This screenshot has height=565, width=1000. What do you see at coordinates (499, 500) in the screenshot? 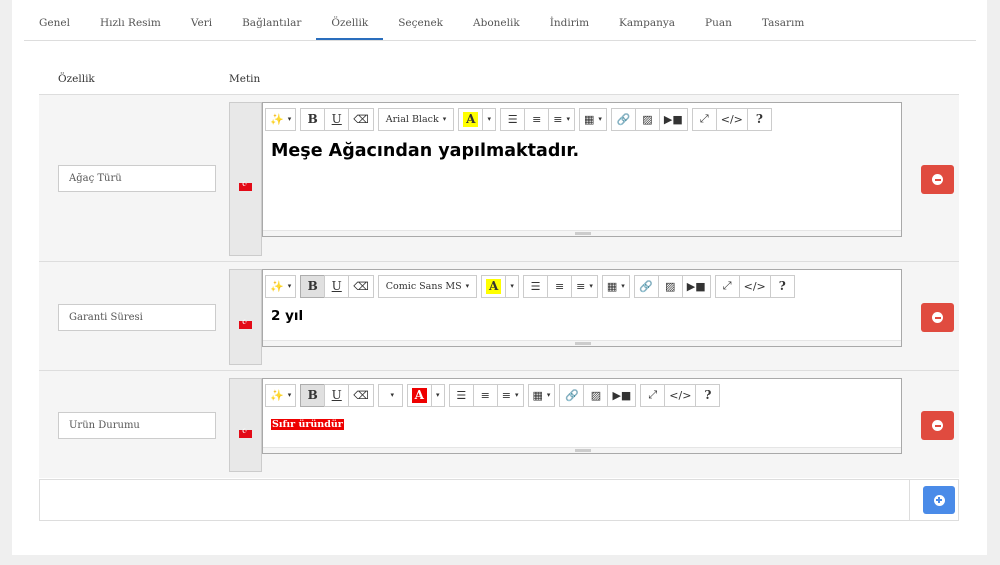
I see `add-row-bar` at bounding box center [499, 500].